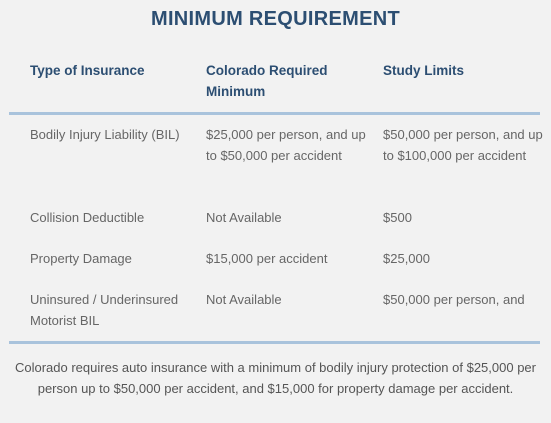 The width and height of the screenshot is (551, 423). I want to click on table-cell-type: Collision Deductible, so click(87, 217).